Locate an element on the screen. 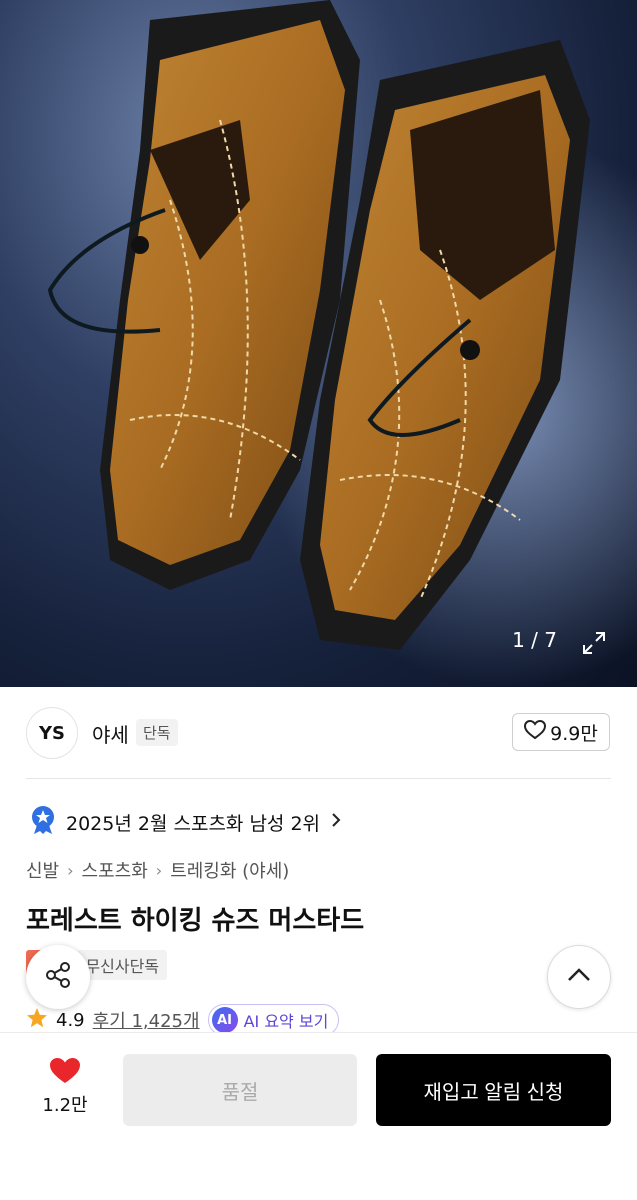 The width and height of the screenshot is (637, 1200). heart-outline-icon is located at coordinates (535, 732).